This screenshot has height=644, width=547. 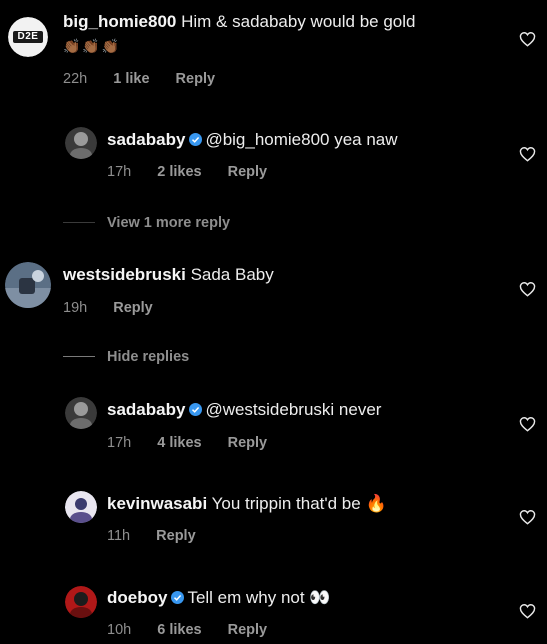 What do you see at coordinates (232, 274) in the screenshot?
I see `comment-text: Sada Baby` at bounding box center [232, 274].